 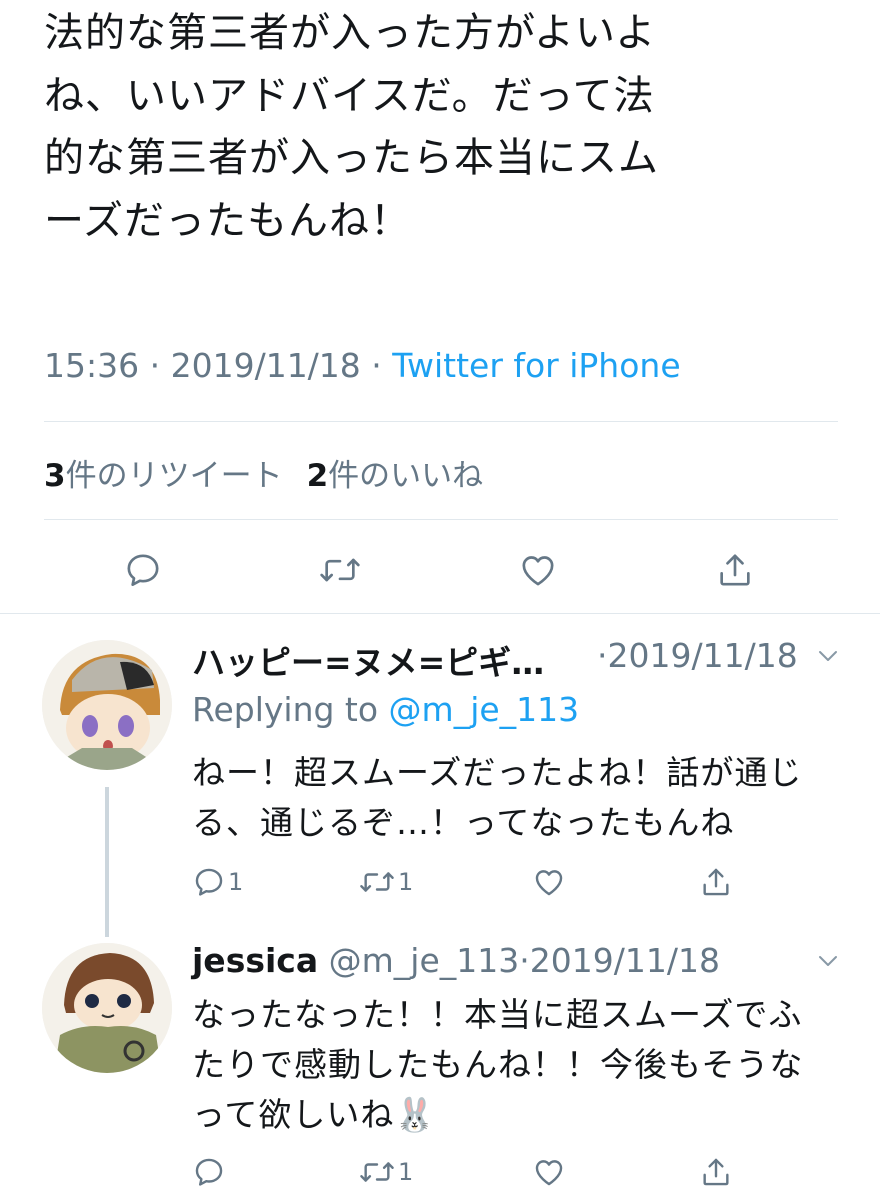 I want to click on replying-to: Replying to @m_je_113, so click(x=385, y=709).